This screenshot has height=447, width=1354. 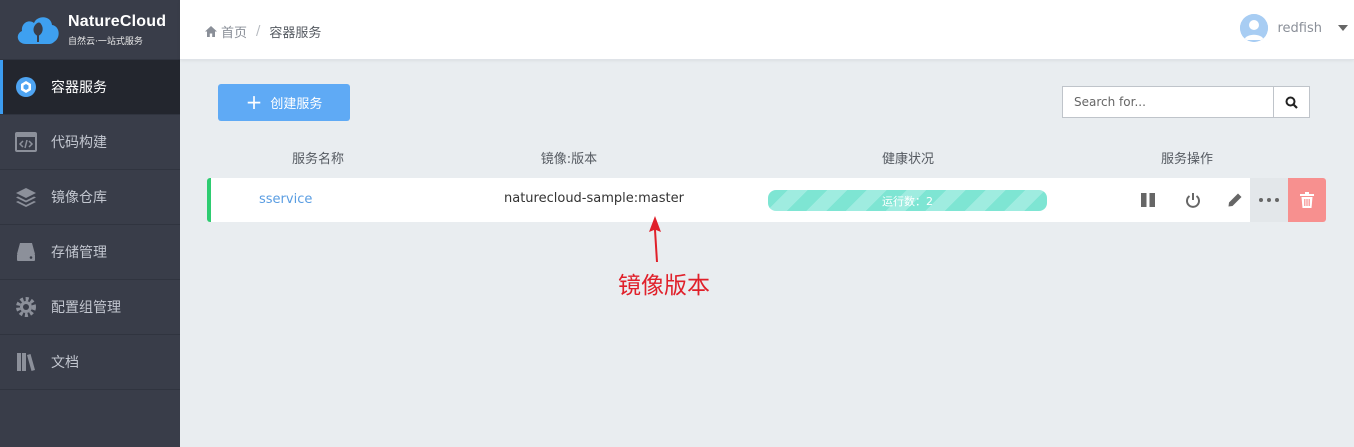 I want to click on delete-button, so click(x=1307, y=200).